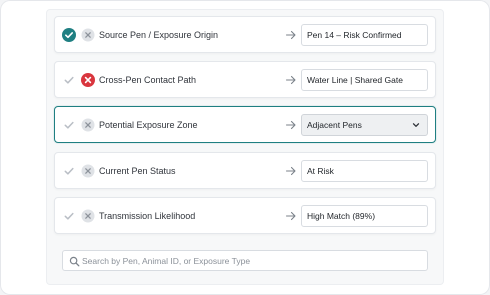 The image size is (490, 295). I want to click on row-label: Transmission Likelihood, so click(147, 216).